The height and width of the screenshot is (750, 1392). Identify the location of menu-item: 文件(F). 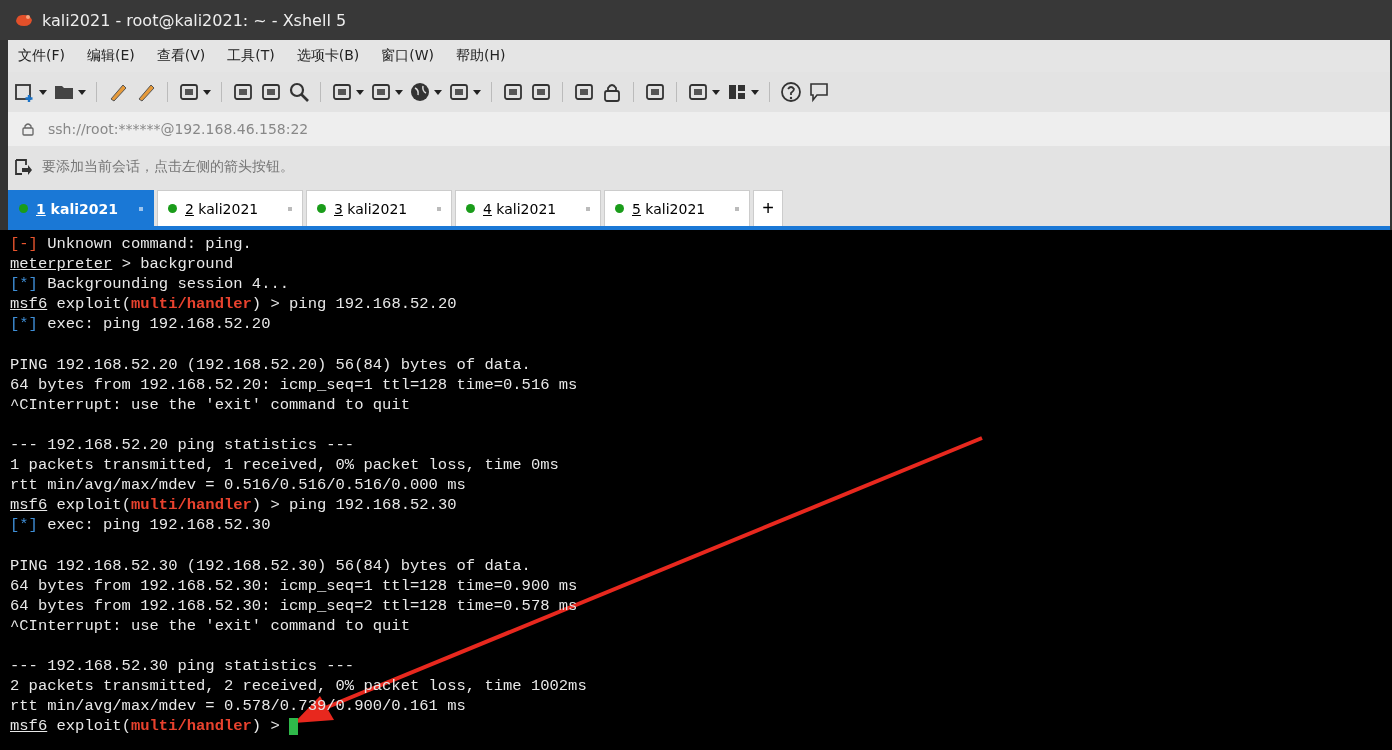
(41, 56).